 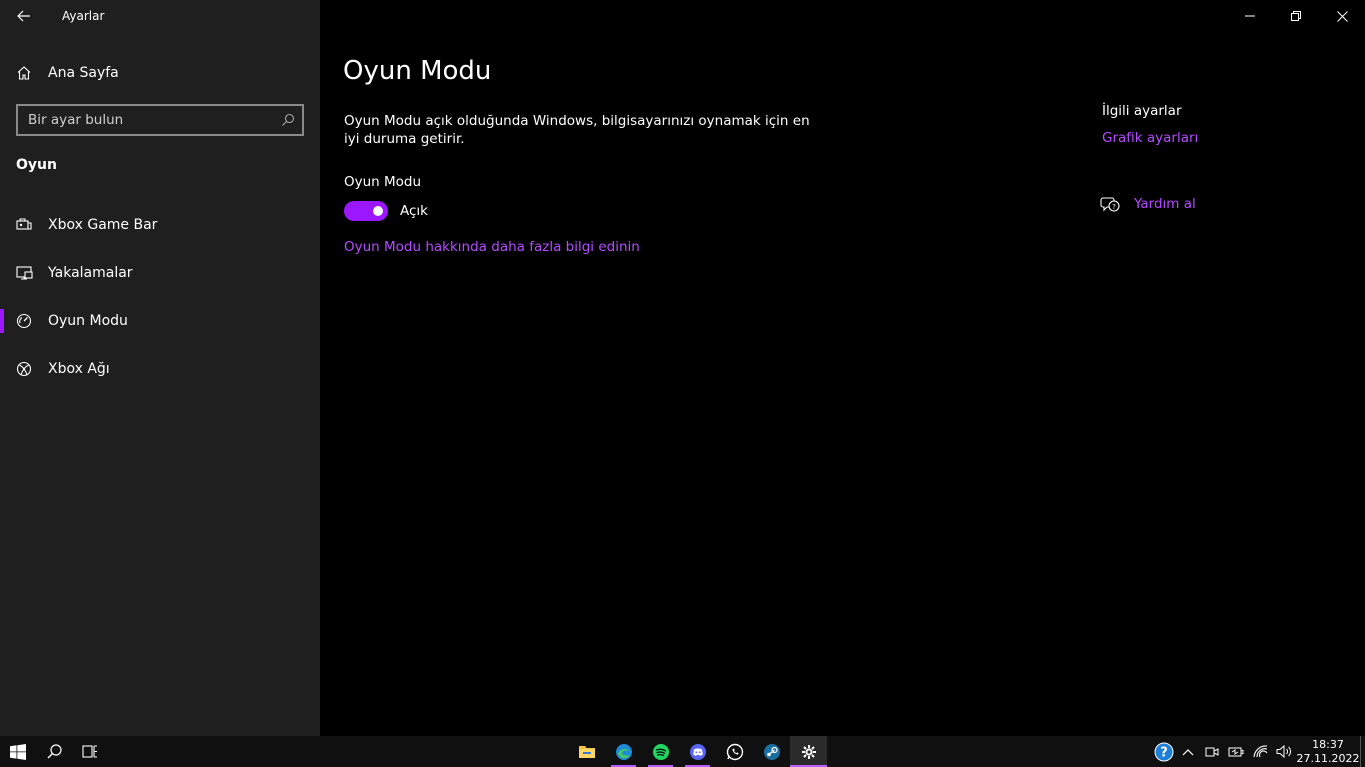 I want to click on sidebar-item-label: Xbox Game Bar, so click(x=103, y=225).